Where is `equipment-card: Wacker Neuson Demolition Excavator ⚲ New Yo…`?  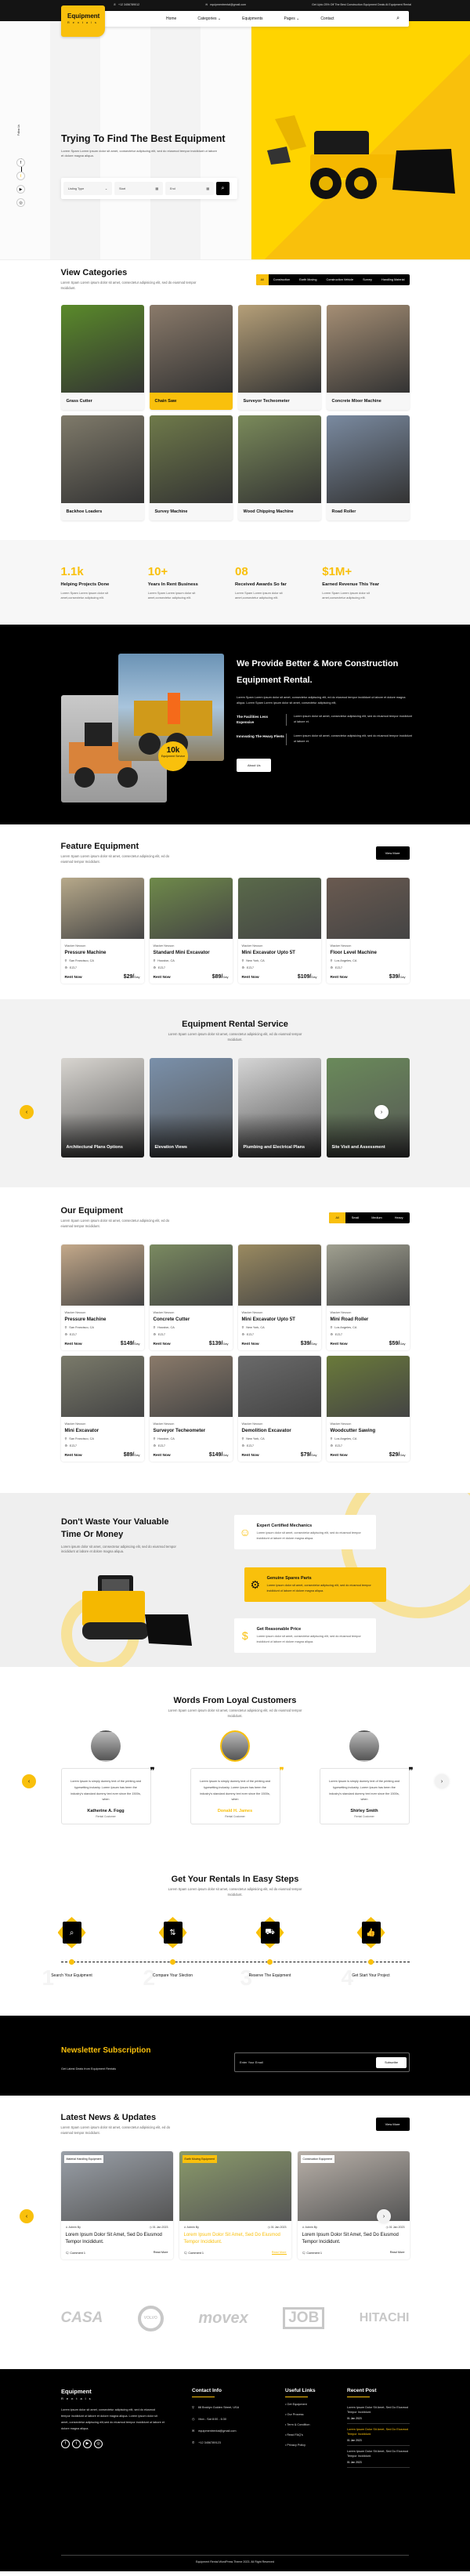
equipment-card: Wacker Neuson Demolition Excavator ⚲ New Yo… is located at coordinates (279, 1409).